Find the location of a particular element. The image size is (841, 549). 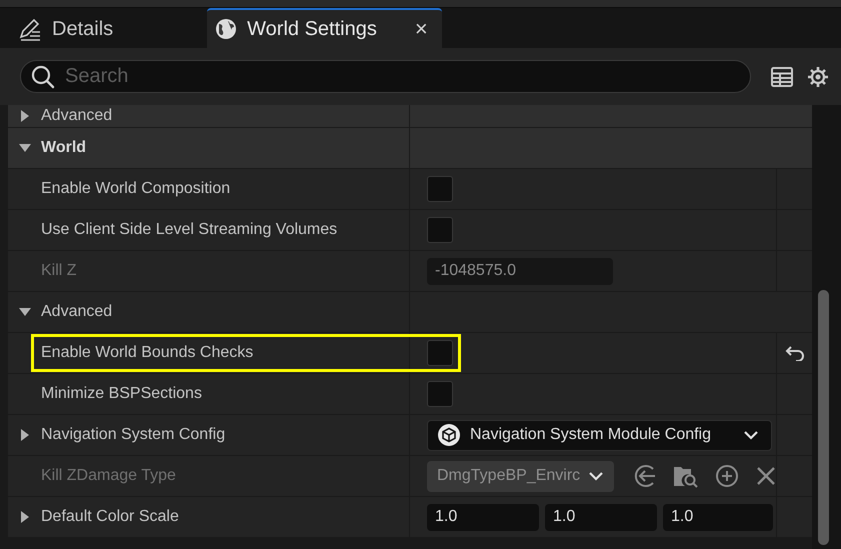

search-icon is located at coordinates (43, 76).